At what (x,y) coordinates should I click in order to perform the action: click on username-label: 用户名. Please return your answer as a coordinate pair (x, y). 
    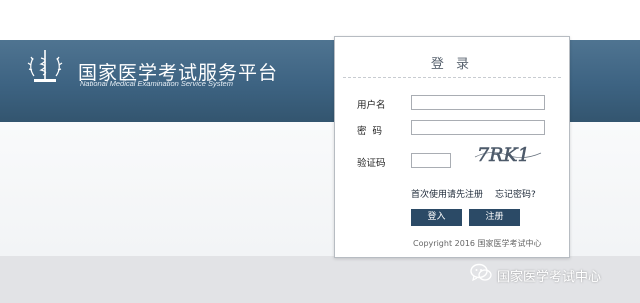
    Looking at the image, I should click on (371, 105).